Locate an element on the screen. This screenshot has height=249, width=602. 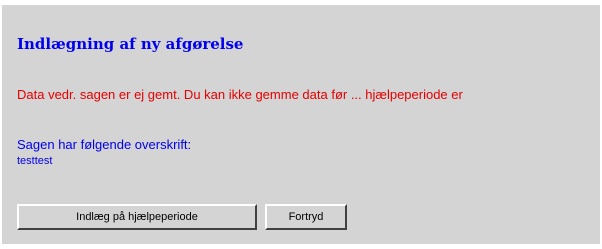
cancel-button: Fortryd is located at coordinates (306, 217).